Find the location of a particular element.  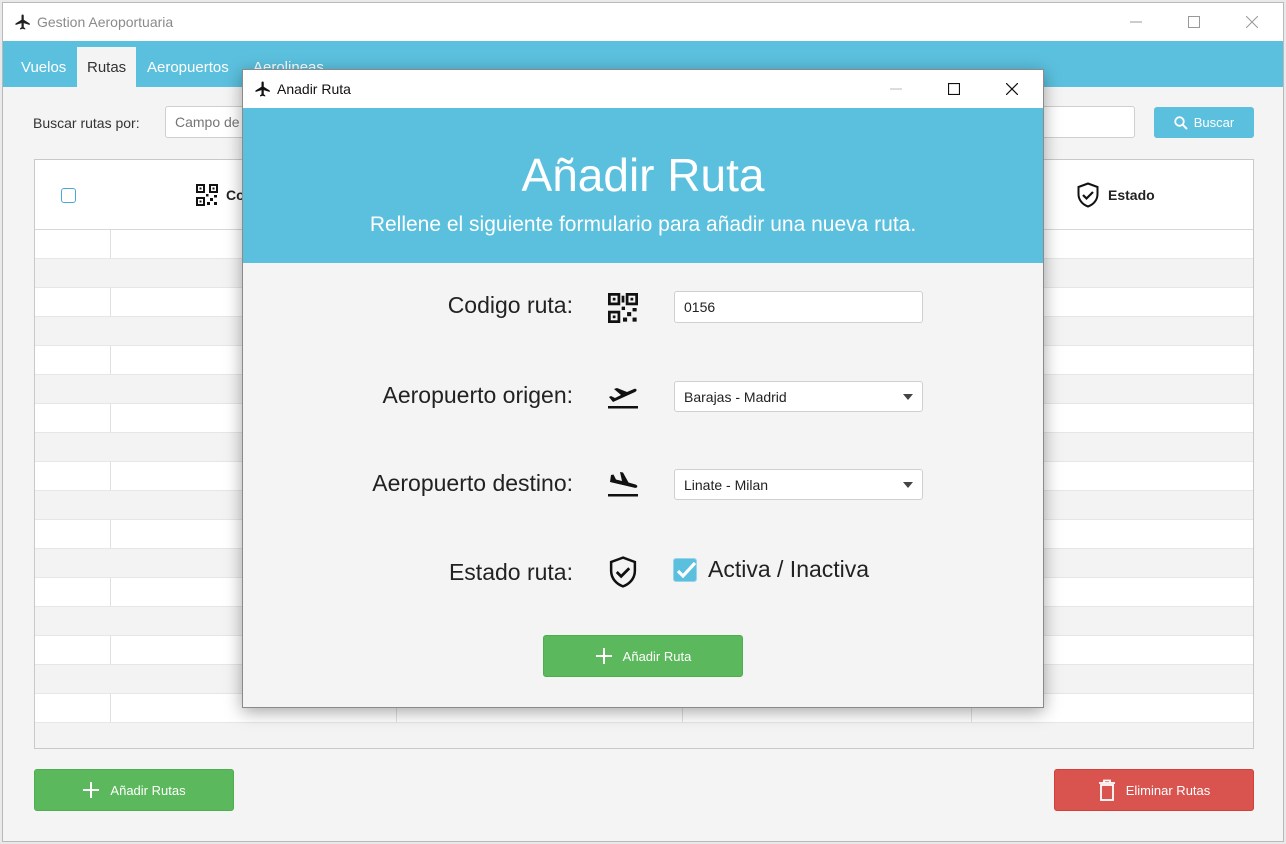

origen-select: Barajas - Madrid is located at coordinates (798, 396).